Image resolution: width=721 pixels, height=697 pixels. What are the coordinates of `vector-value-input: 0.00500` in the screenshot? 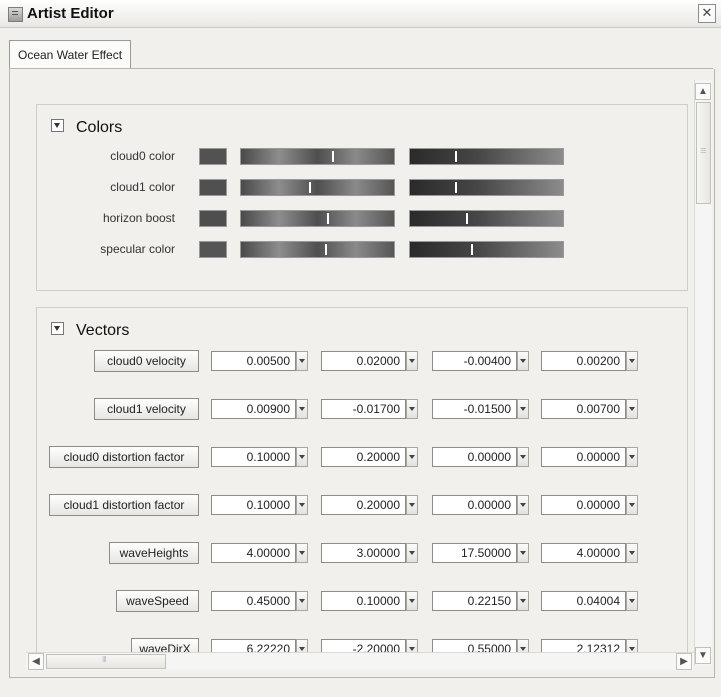 It's located at (253, 361).